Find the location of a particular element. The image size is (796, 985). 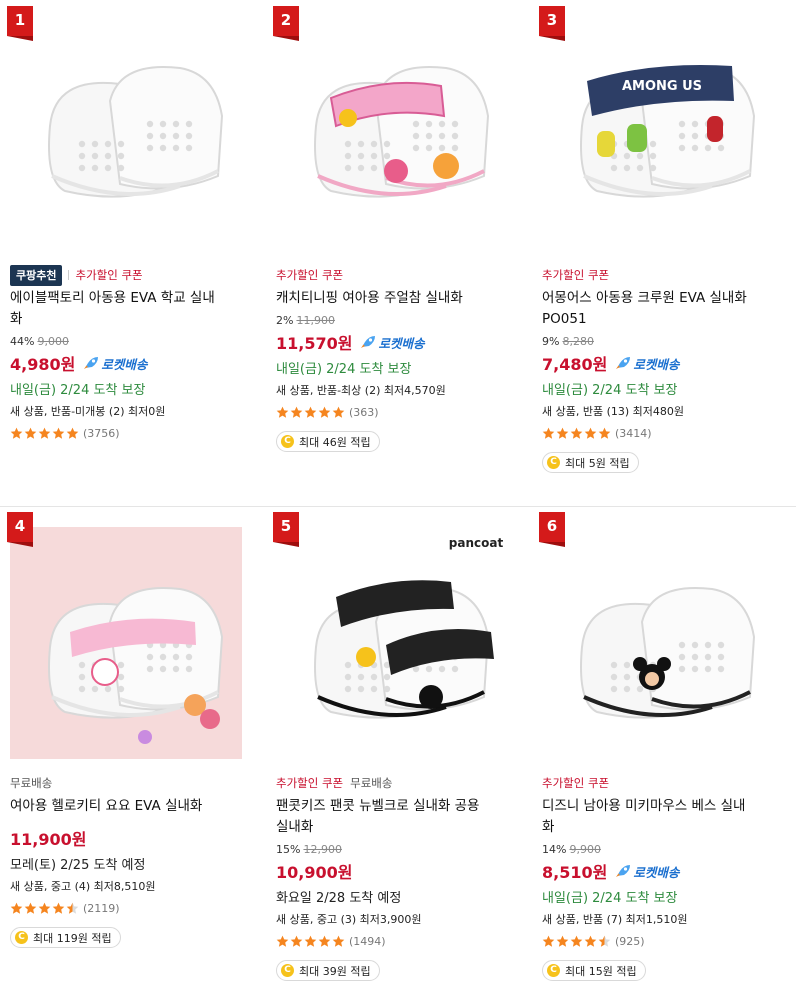

price-row: 10,900원 is located at coordinates (407, 871).